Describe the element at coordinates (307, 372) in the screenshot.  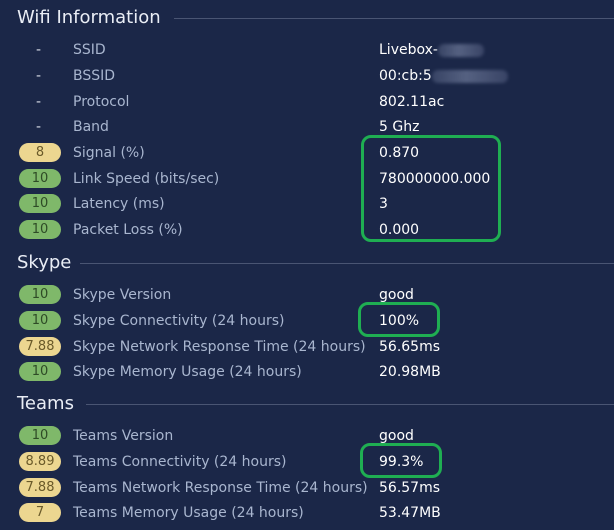
I see `skype-row-memory: 10 Skype Memory Usage (24 hours) 20.98MB` at that location.